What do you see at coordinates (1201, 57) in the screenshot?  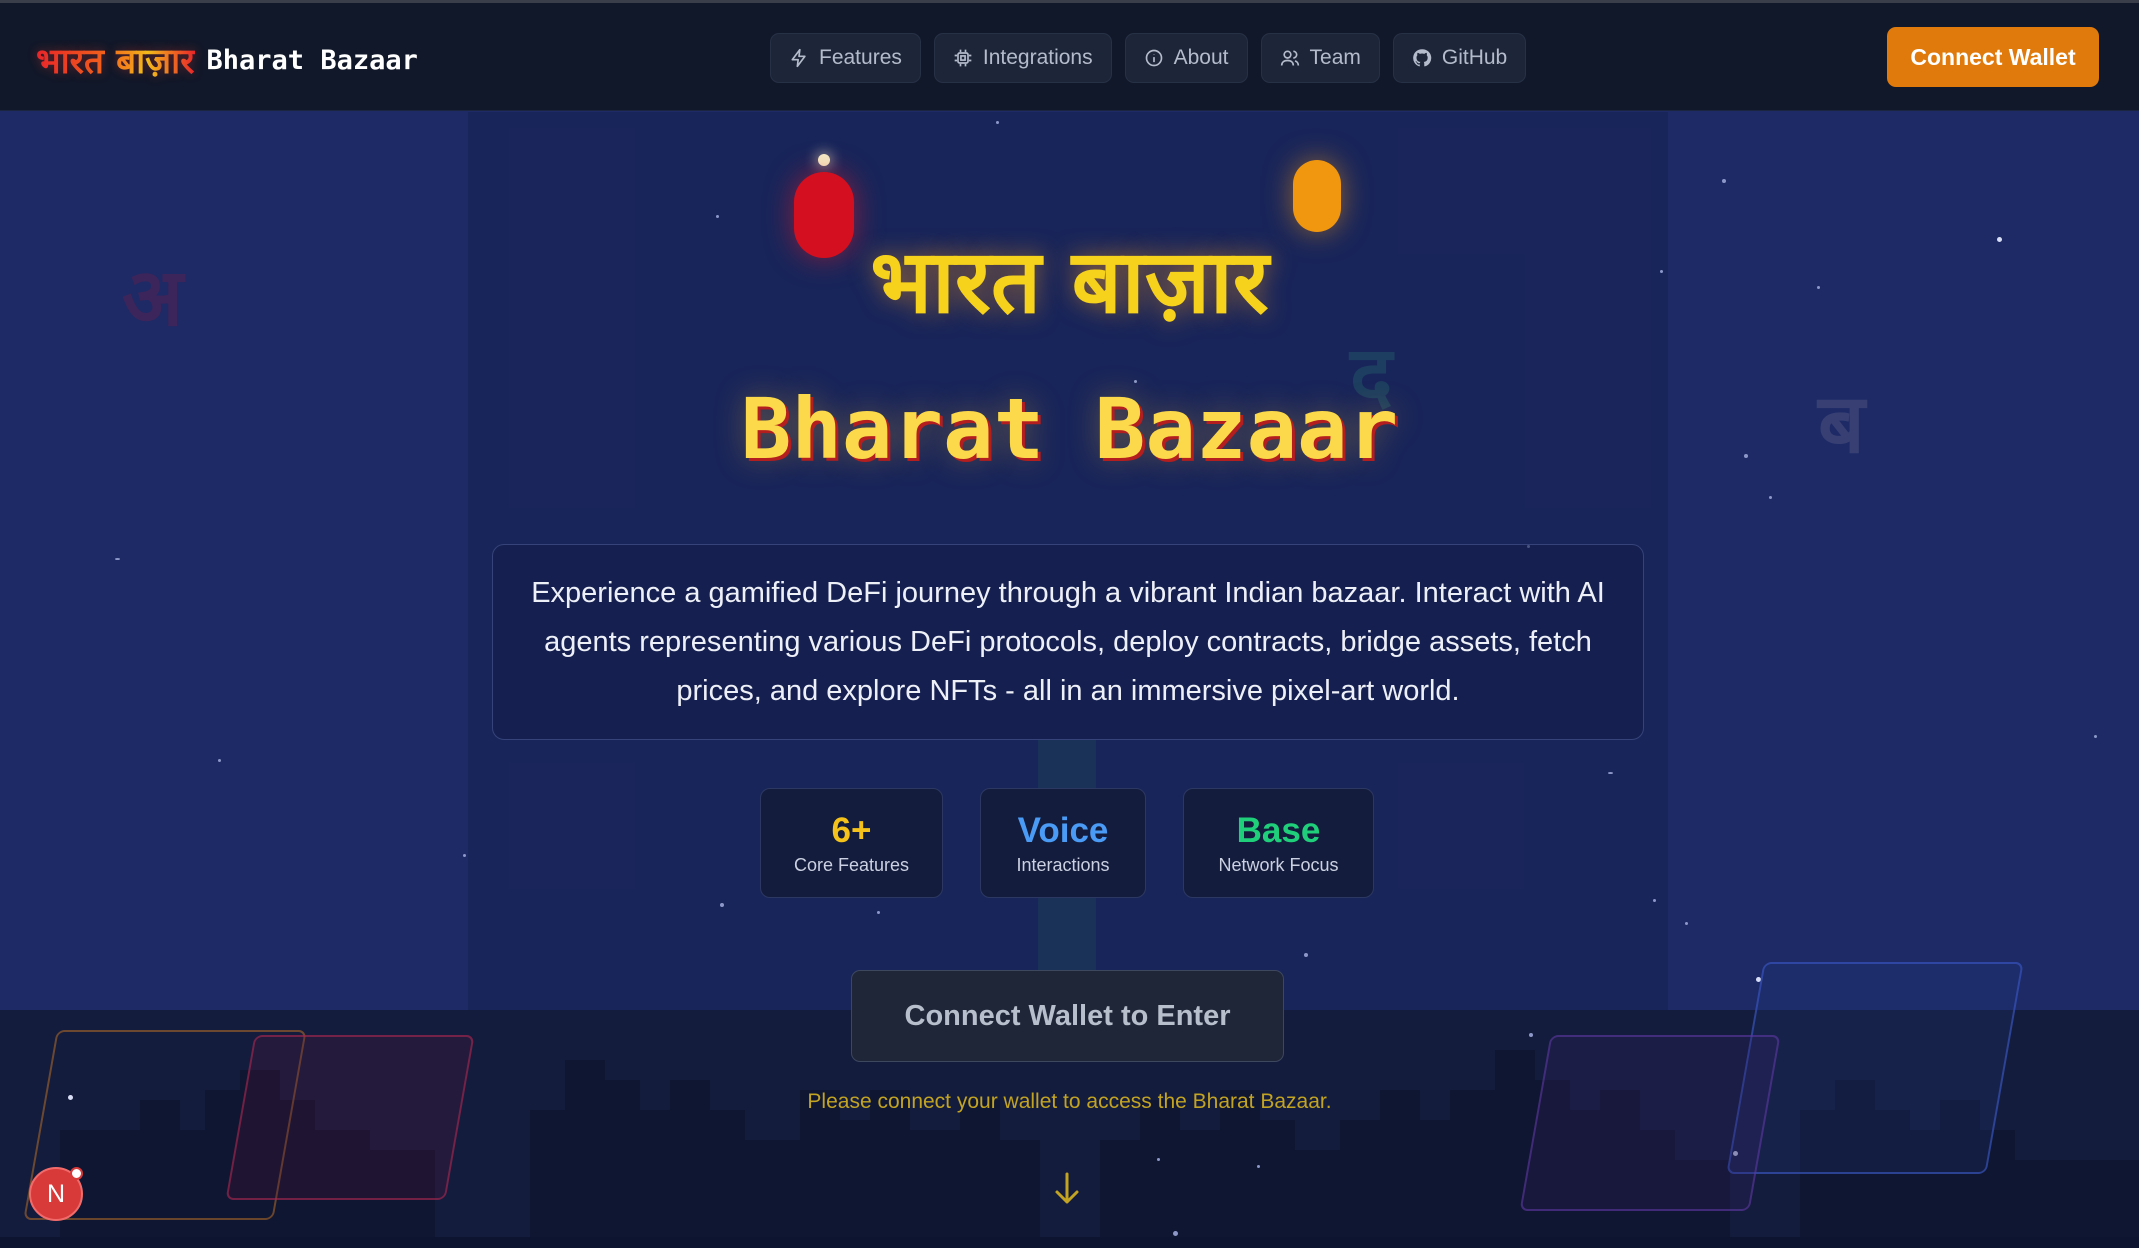 I see `nav-about-label: About` at bounding box center [1201, 57].